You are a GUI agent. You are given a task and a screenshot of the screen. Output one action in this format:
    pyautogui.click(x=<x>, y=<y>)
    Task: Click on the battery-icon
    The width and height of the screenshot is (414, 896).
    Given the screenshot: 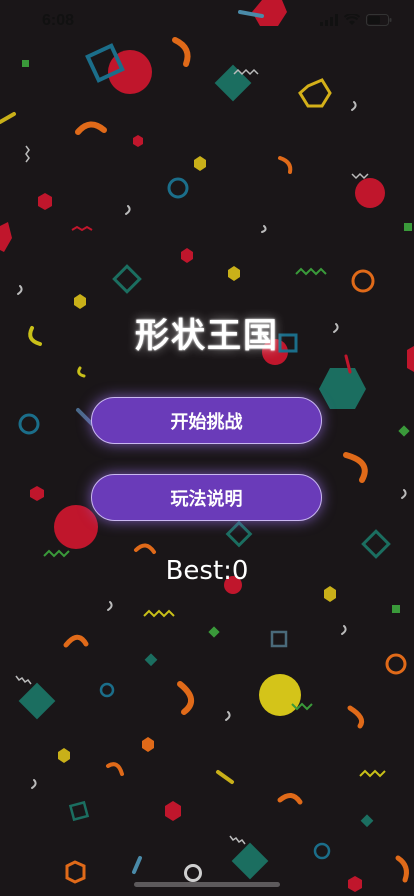 What is the action you would take?
    pyautogui.click(x=379, y=20)
    